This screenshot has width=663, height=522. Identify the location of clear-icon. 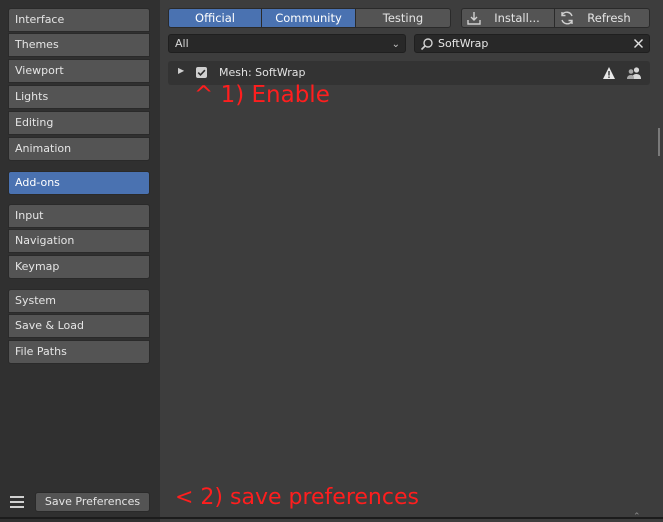
(638, 43).